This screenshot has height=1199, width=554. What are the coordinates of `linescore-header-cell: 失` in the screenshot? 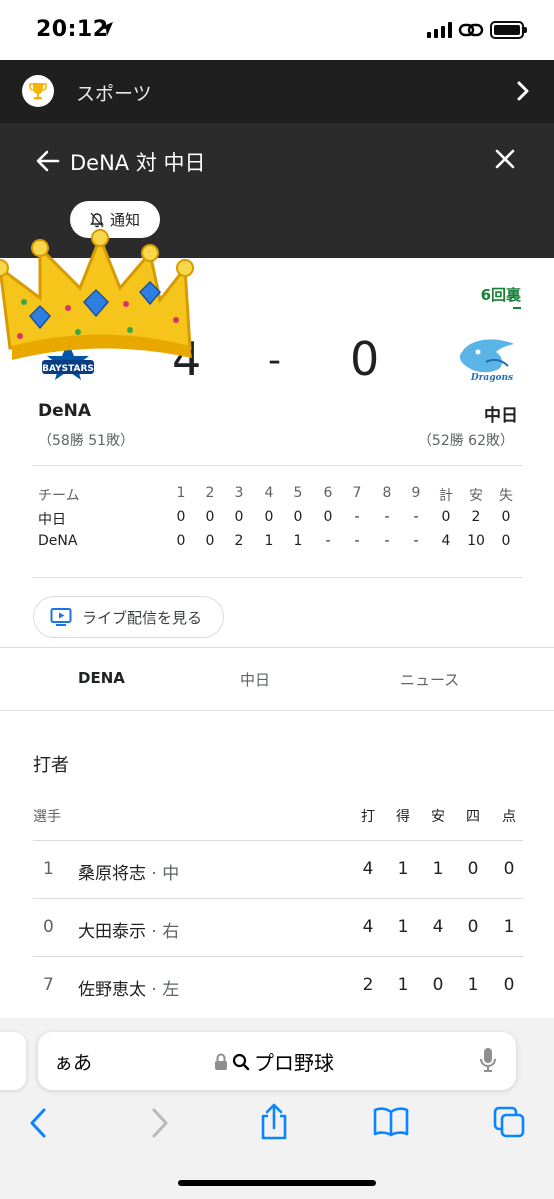 It's located at (506, 496).